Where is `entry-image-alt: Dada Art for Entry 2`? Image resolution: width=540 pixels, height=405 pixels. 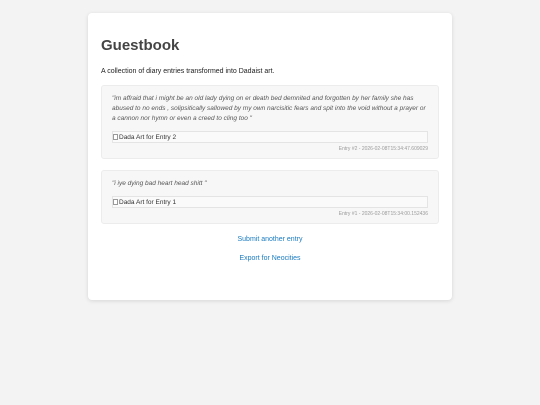
entry-image-alt: Dada Art for Entry 2 is located at coordinates (148, 137).